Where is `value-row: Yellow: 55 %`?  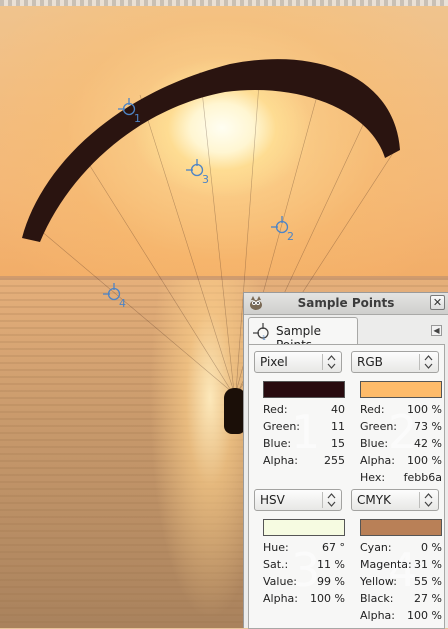
value-row: Yellow: 55 % is located at coordinates (401, 583).